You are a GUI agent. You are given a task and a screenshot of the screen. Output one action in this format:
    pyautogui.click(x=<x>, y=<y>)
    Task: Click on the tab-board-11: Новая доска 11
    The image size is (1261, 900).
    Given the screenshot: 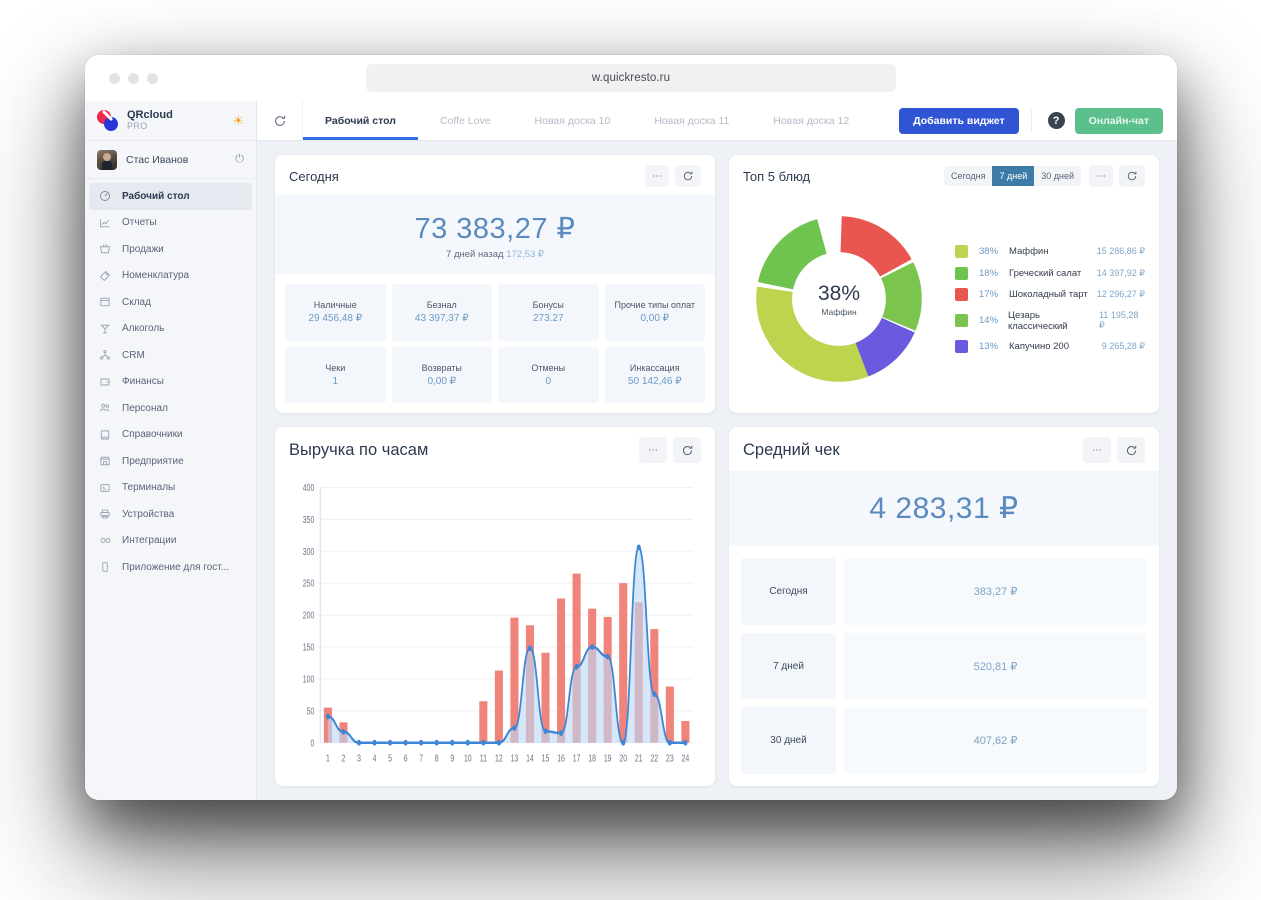 What is the action you would take?
    pyautogui.click(x=691, y=120)
    